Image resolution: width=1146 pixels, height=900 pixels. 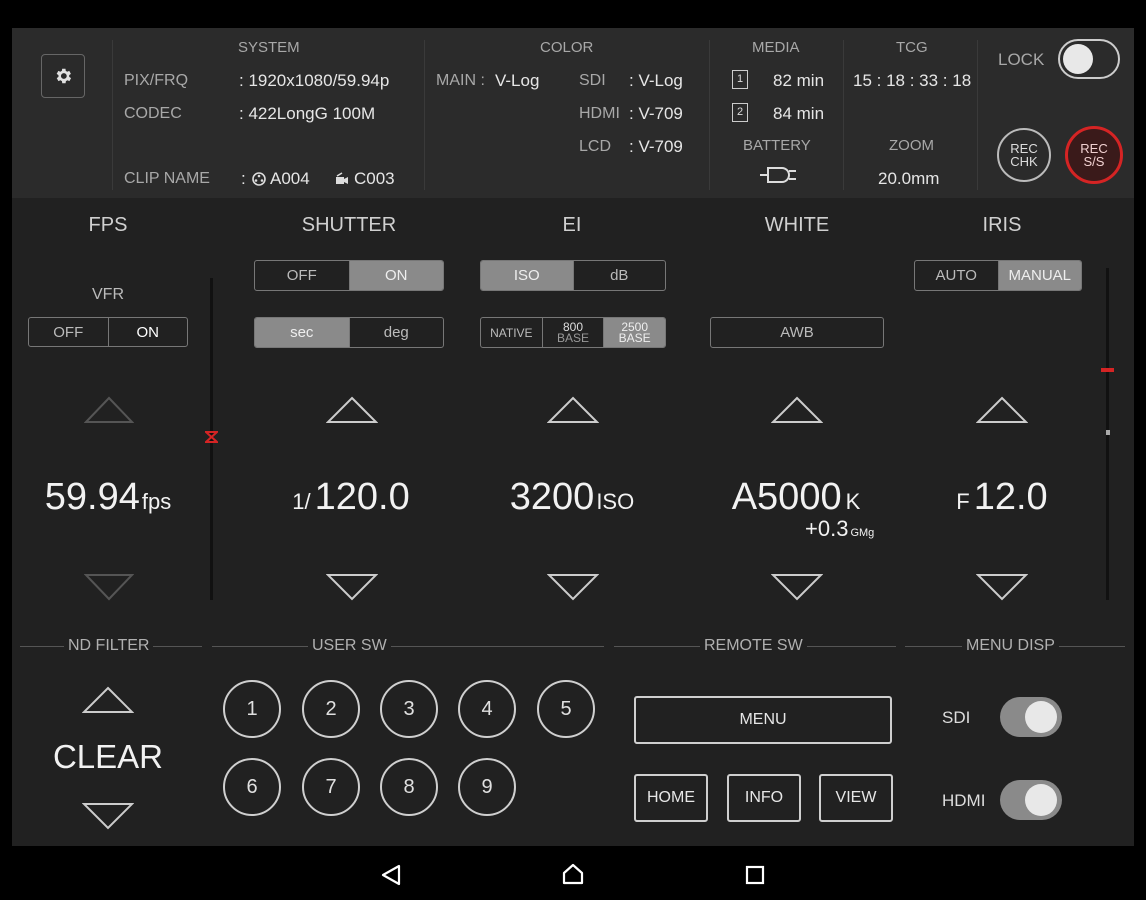 I want to click on lock-label: LOCK, so click(x=1021, y=59).